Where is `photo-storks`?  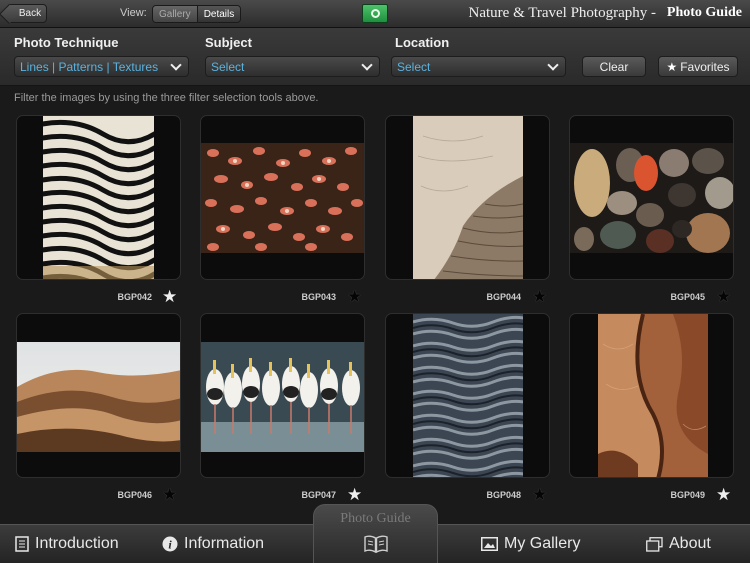 photo-storks is located at coordinates (282, 397).